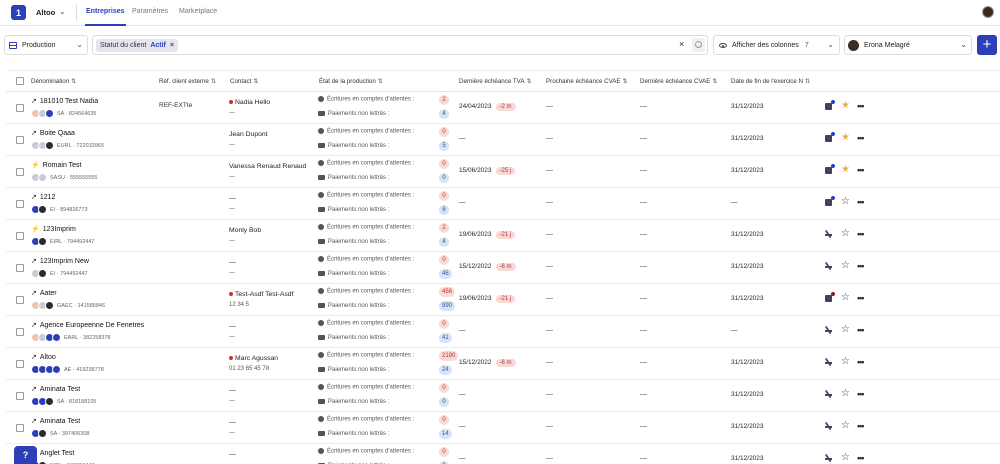 This screenshot has height=464, width=1000. I want to click on person-select: Erona Melagré ⌄, so click(908, 45).